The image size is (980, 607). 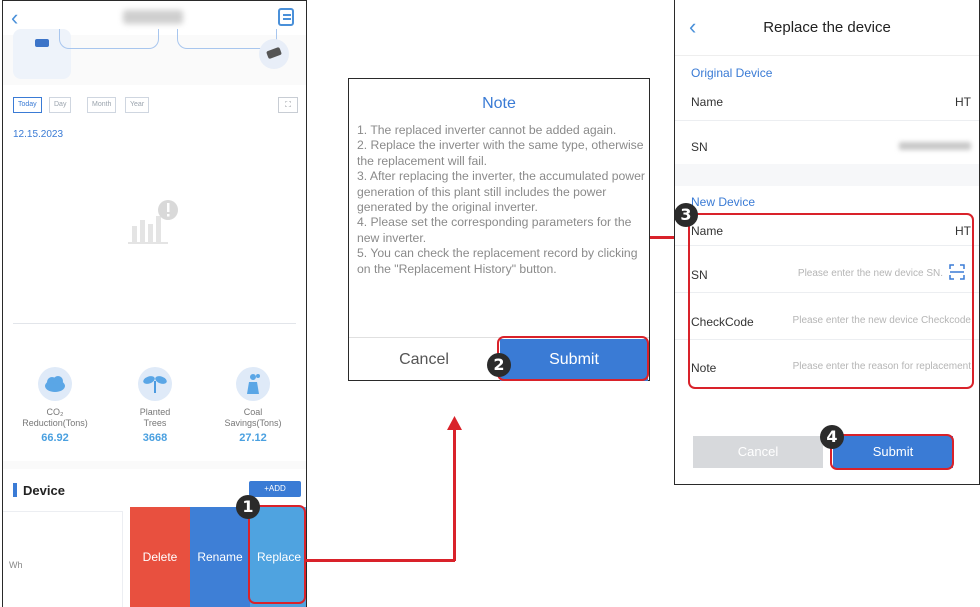 I want to click on step-badge-1: 1, so click(x=248, y=507).